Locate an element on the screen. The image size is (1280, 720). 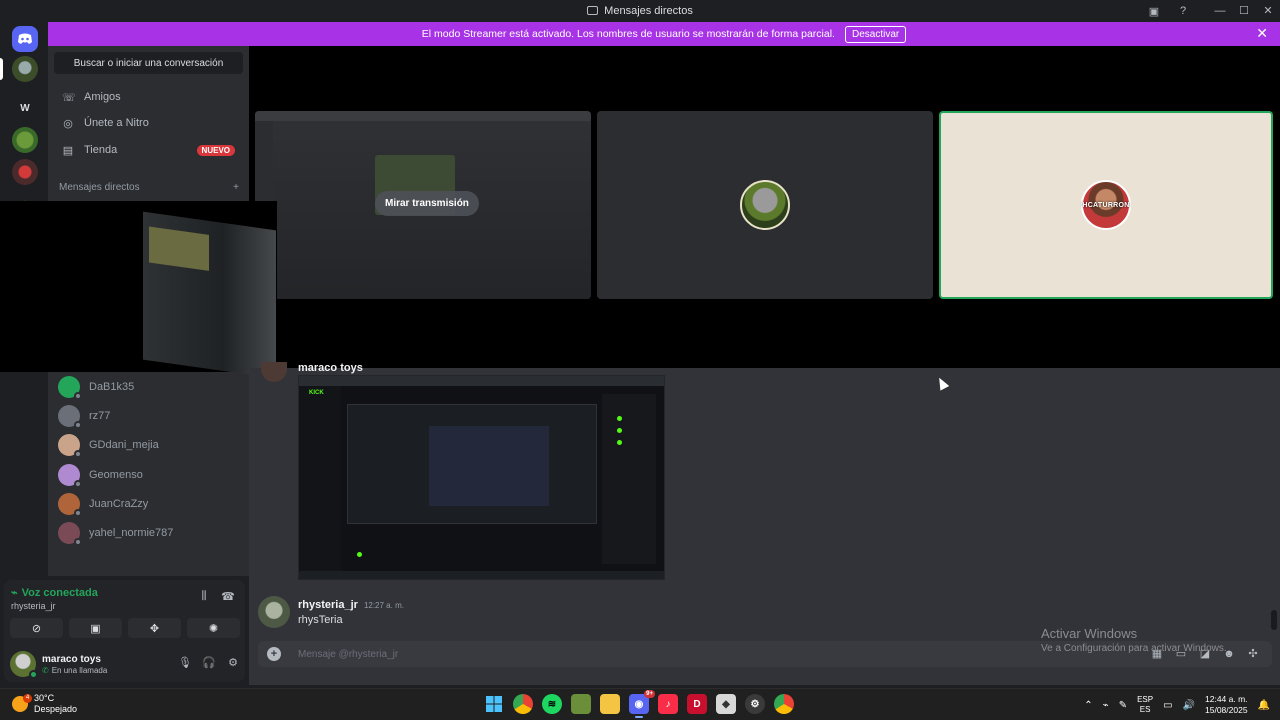
voice-status: ⌁ Voz conectada is located at coordinates (54, 593).